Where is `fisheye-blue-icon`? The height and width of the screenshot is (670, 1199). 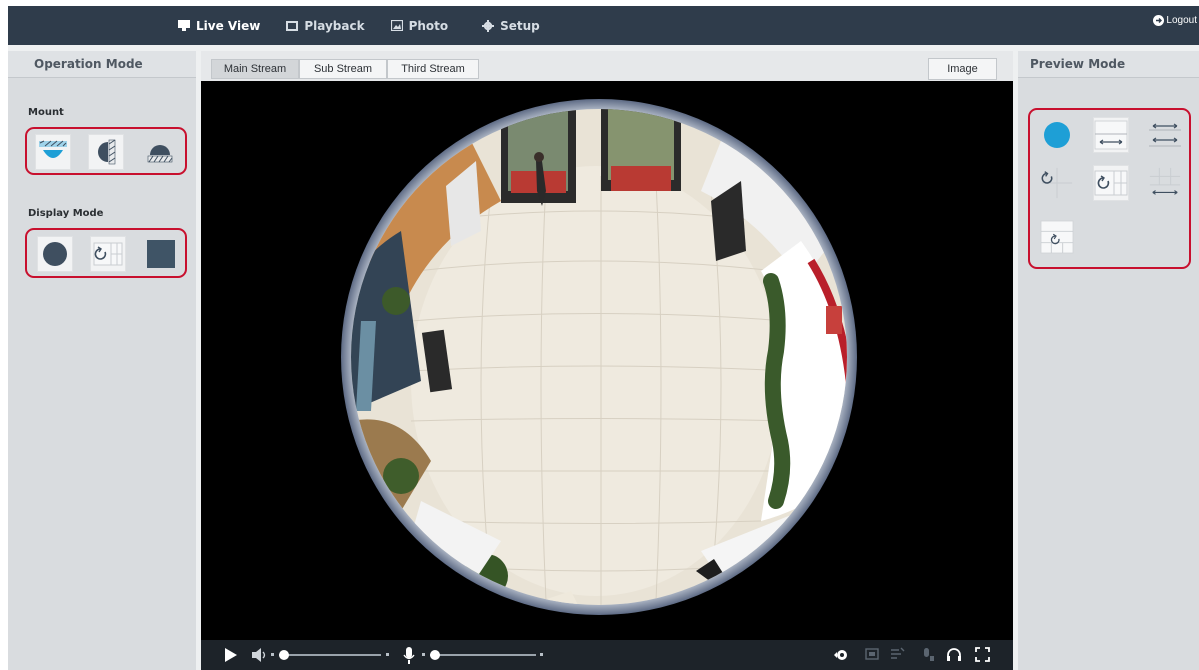 fisheye-blue-icon is located at coordinates (1057, 135).